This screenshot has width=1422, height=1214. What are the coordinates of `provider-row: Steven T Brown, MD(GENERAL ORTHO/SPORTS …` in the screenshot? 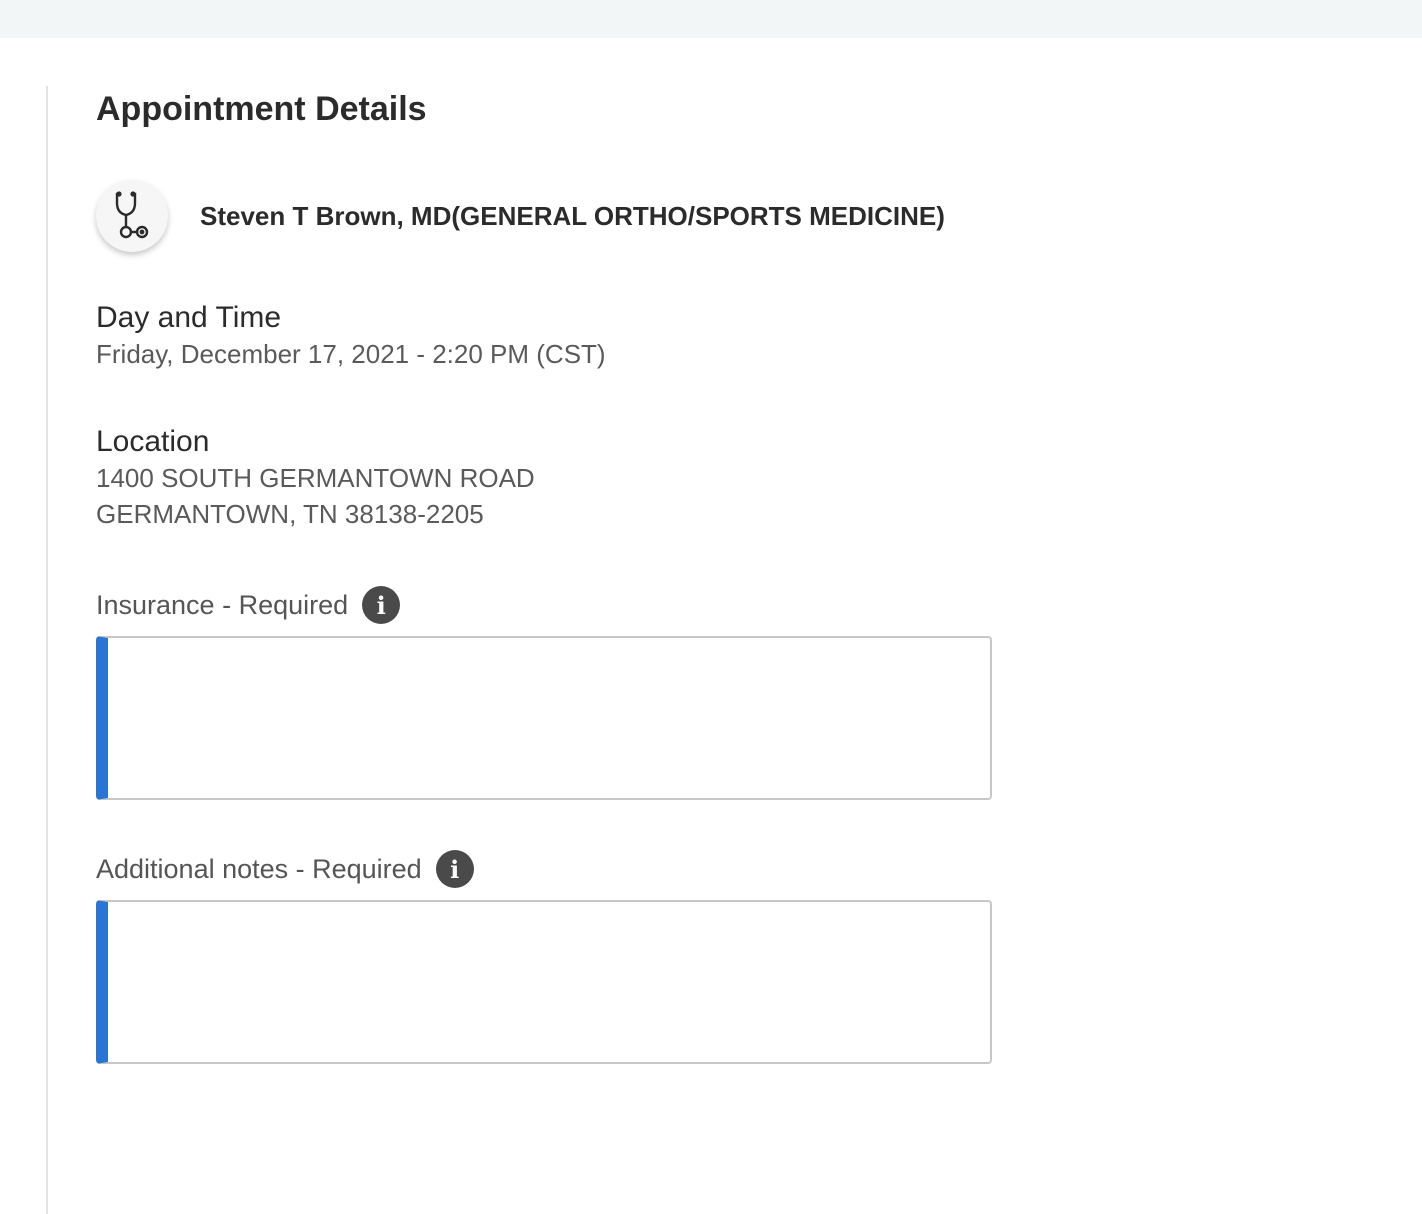 It's located at (520, 216).